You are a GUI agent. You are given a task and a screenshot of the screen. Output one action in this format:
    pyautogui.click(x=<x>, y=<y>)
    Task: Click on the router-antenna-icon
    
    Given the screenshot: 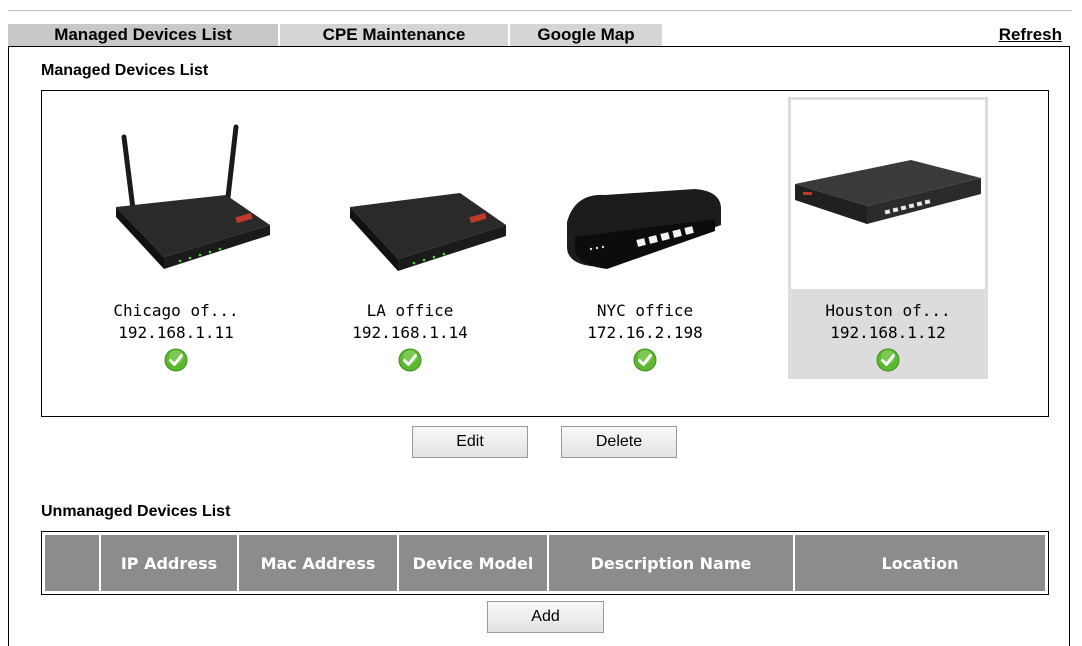 What is the action you would take?
    pyautogui.click(x=193, y=196)
    